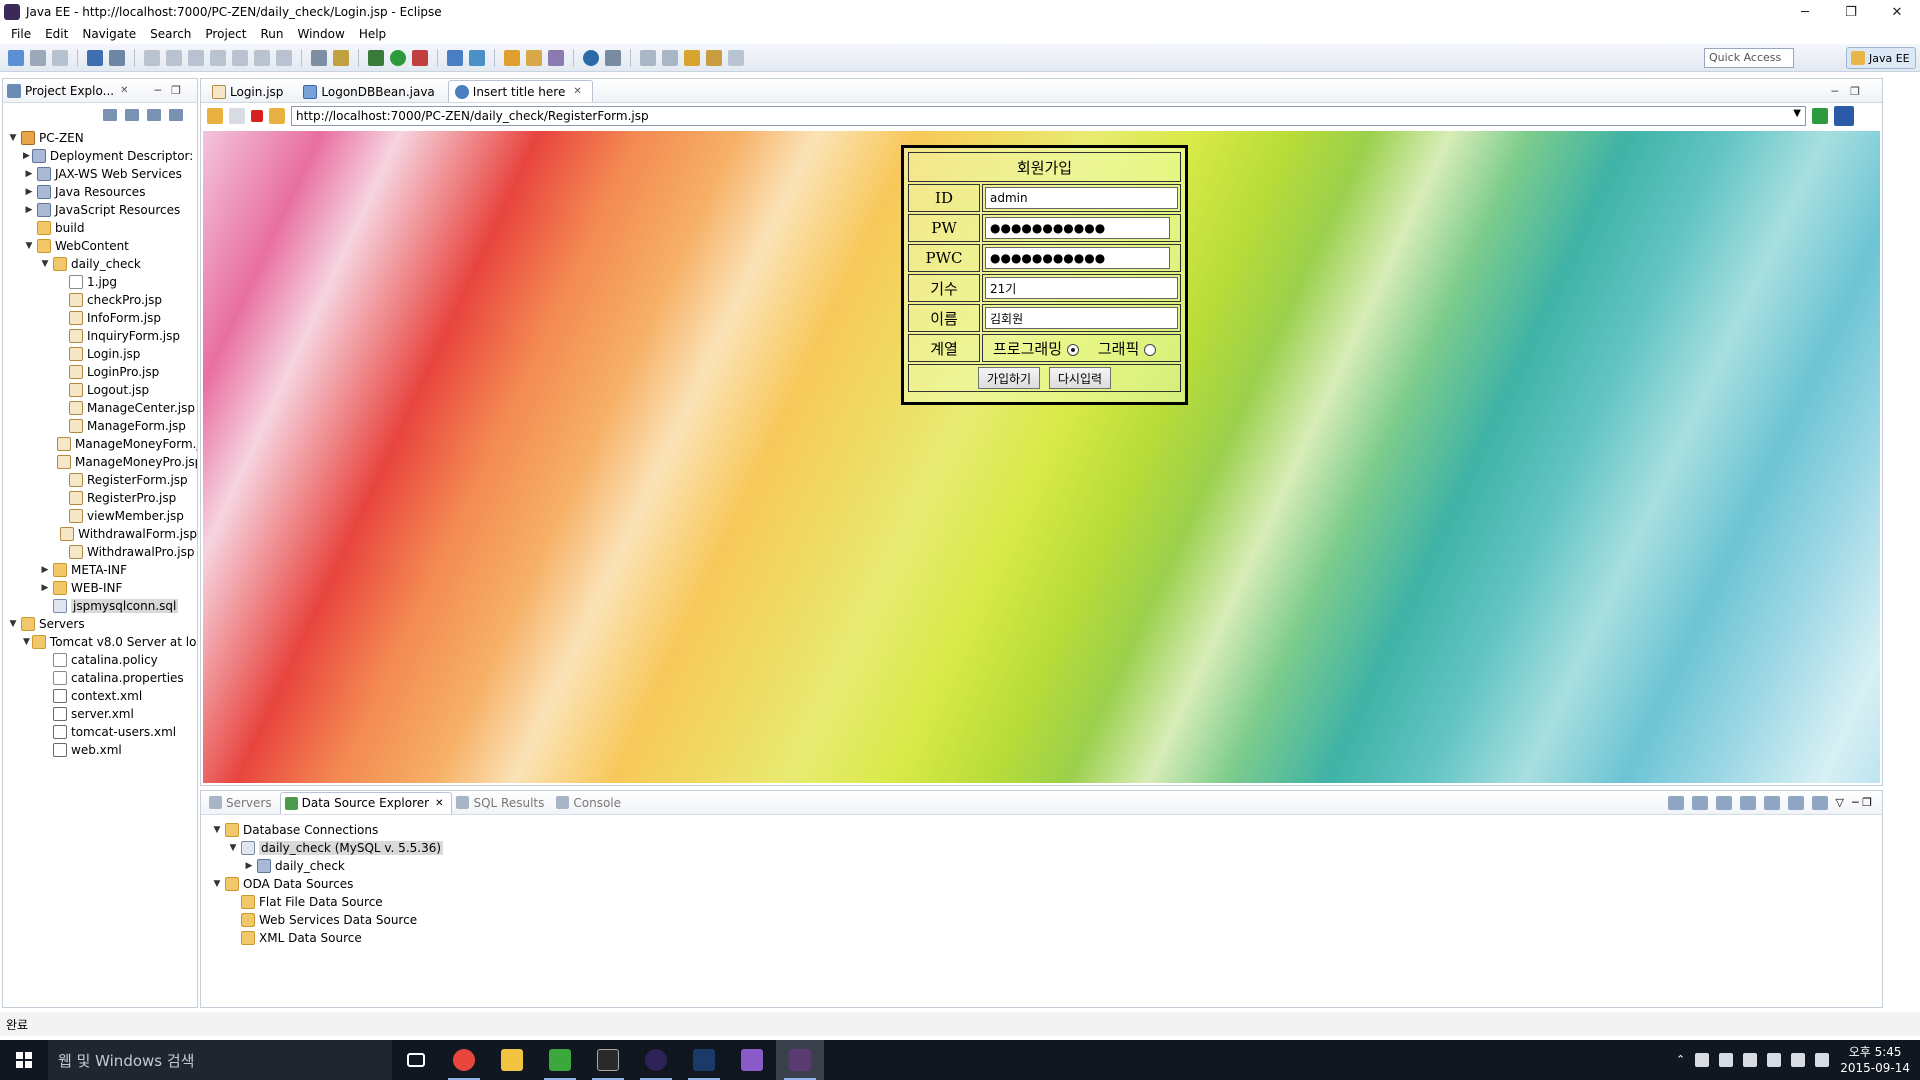 This screenshot has height=1080, width=1920. Describe the element at coordinates (325, 902) in the screenshot. I see `tree-item: Flat File Data Source` at that location.